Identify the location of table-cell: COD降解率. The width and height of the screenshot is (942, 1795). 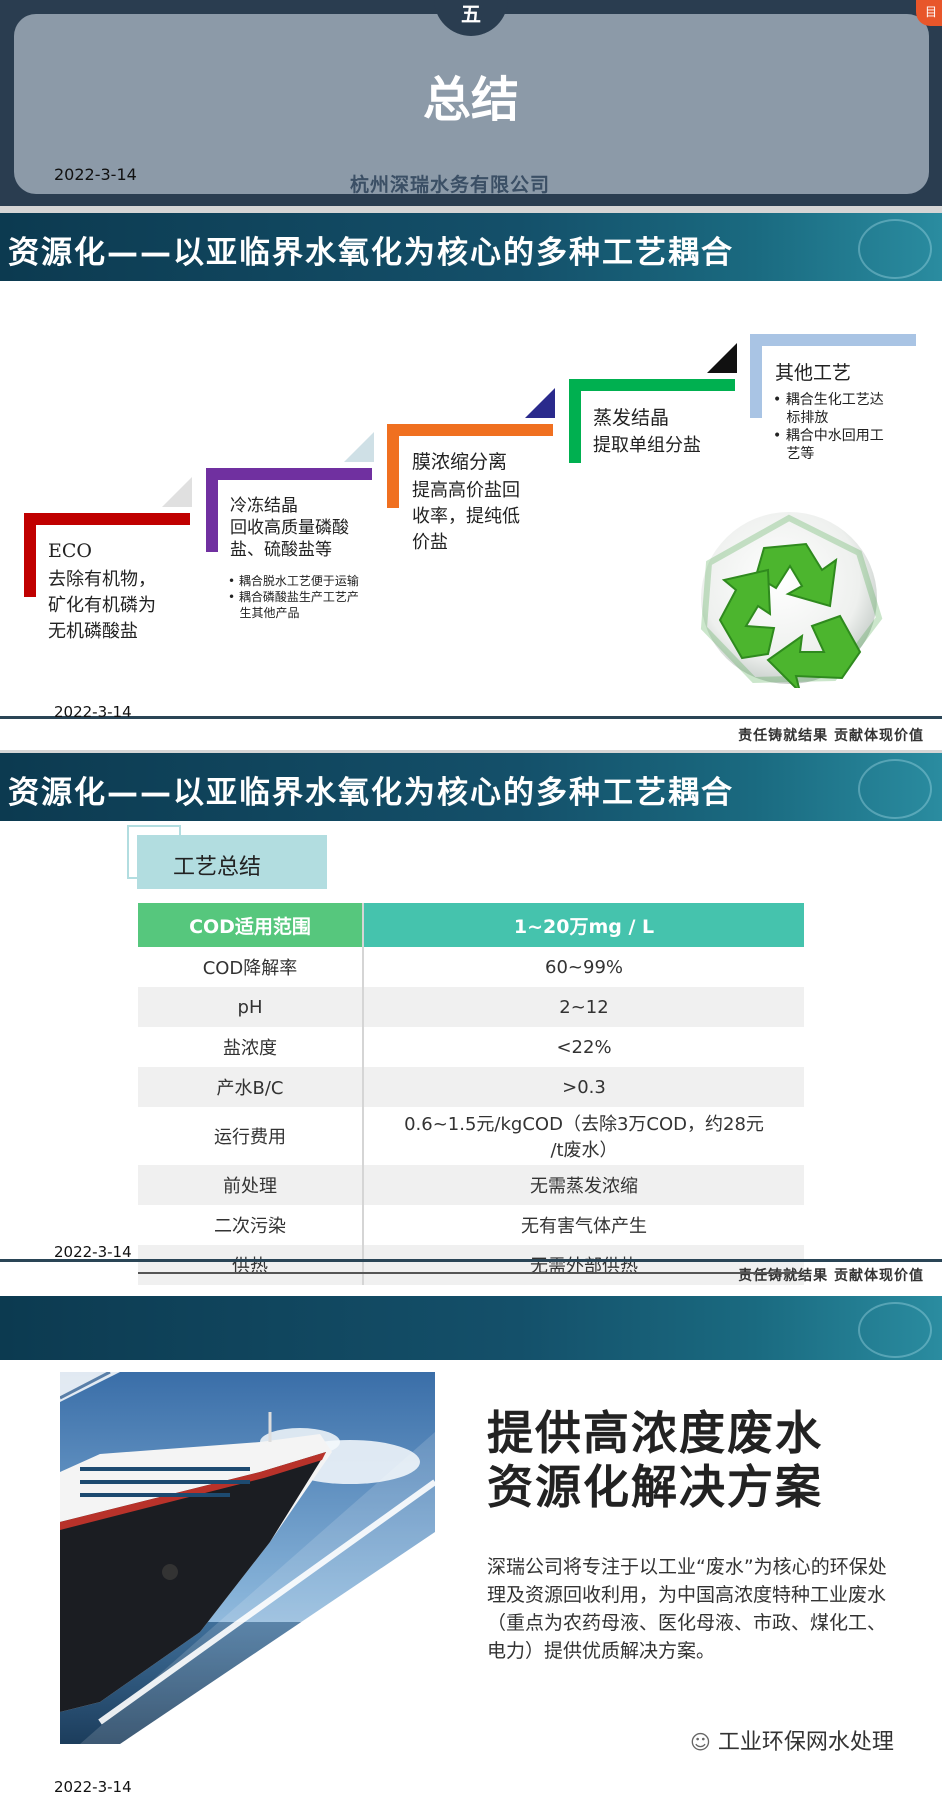
(251, 967).